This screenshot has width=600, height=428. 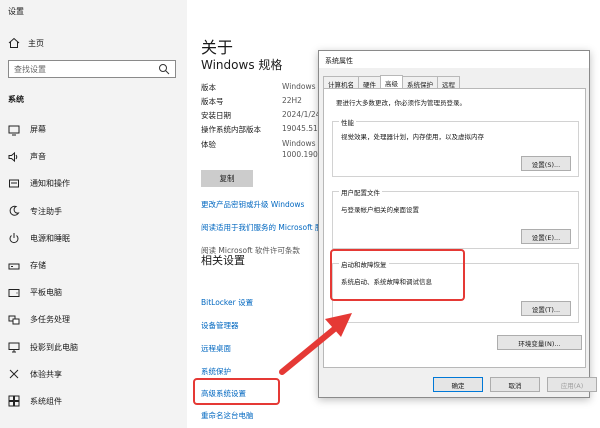 What do you see at coordinates (302, 128) in the screenshot?
I see `spec-value: 19045.513` at bounding box center [302, 128].